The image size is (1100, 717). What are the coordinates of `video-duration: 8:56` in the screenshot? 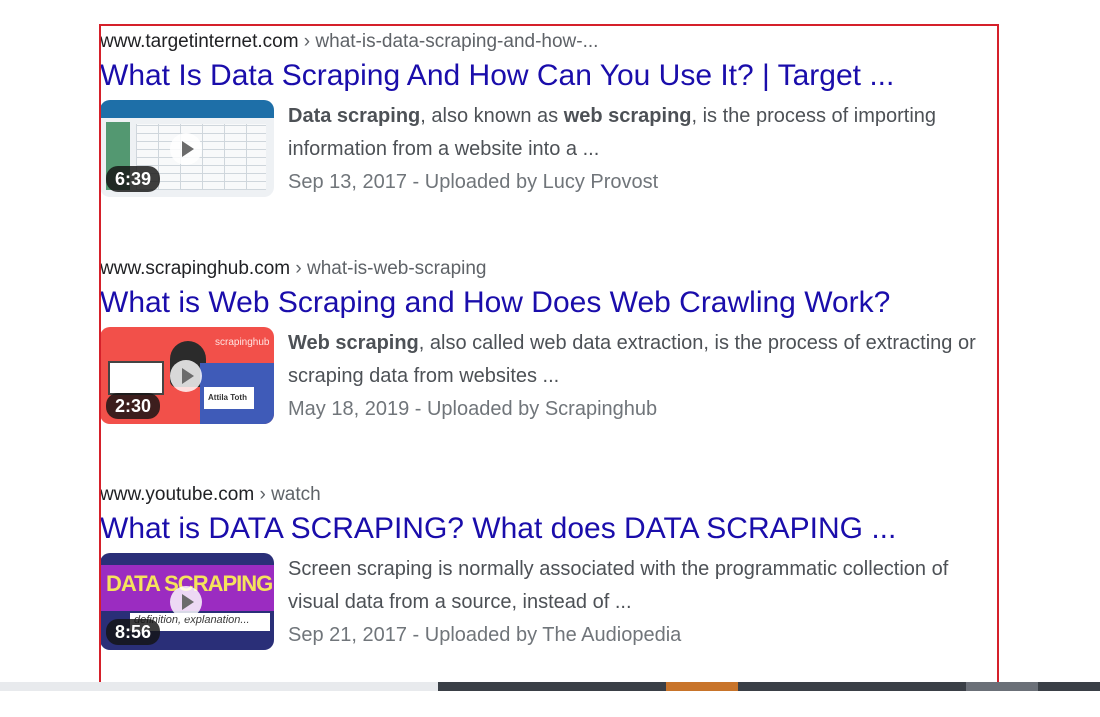 It's located at (133, 632).